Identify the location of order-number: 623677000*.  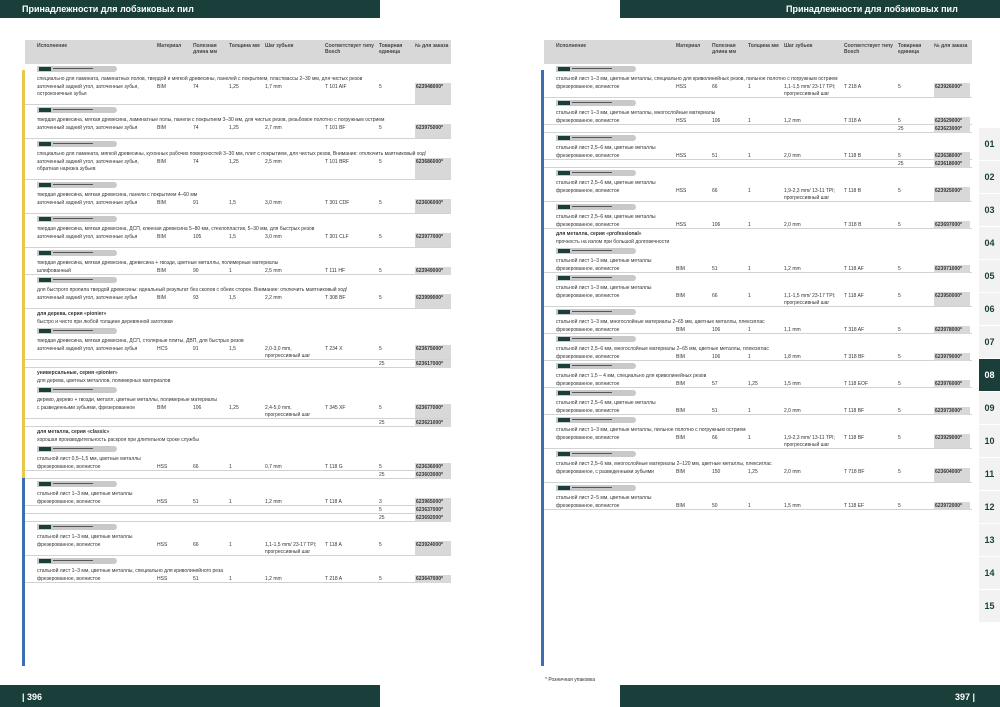
(433, 411).